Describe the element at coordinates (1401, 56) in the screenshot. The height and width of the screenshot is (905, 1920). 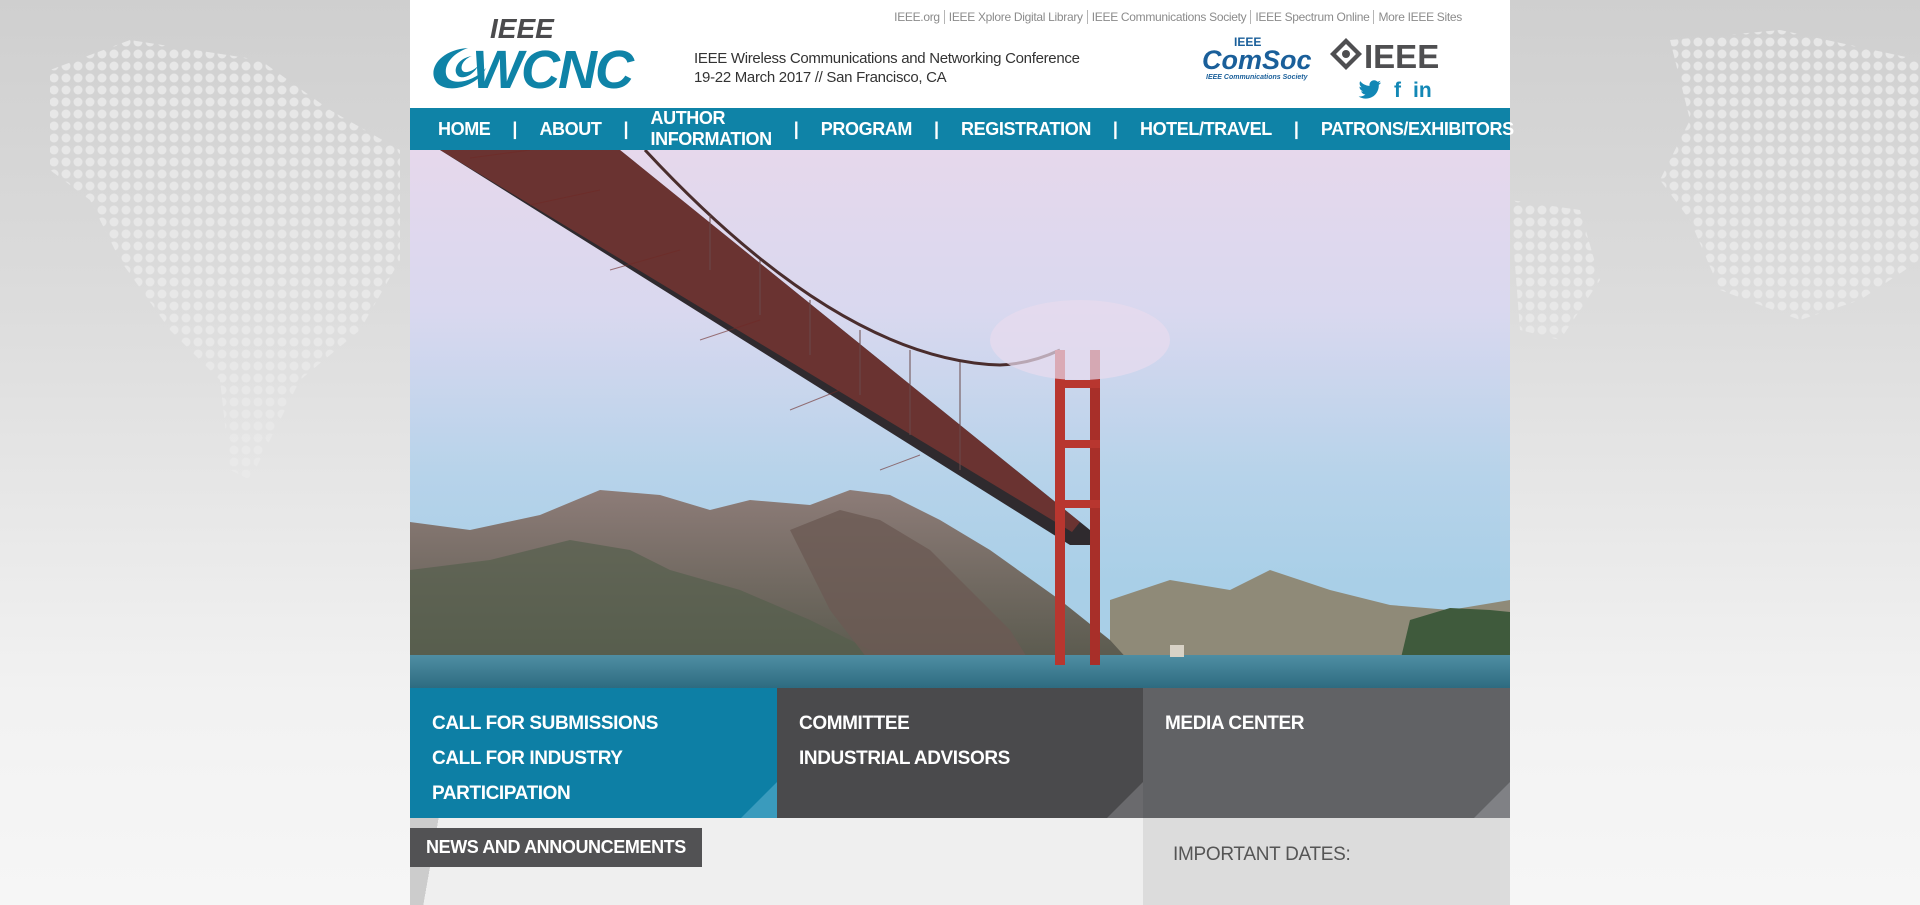
I see `svg-text: IEEE` at that location.